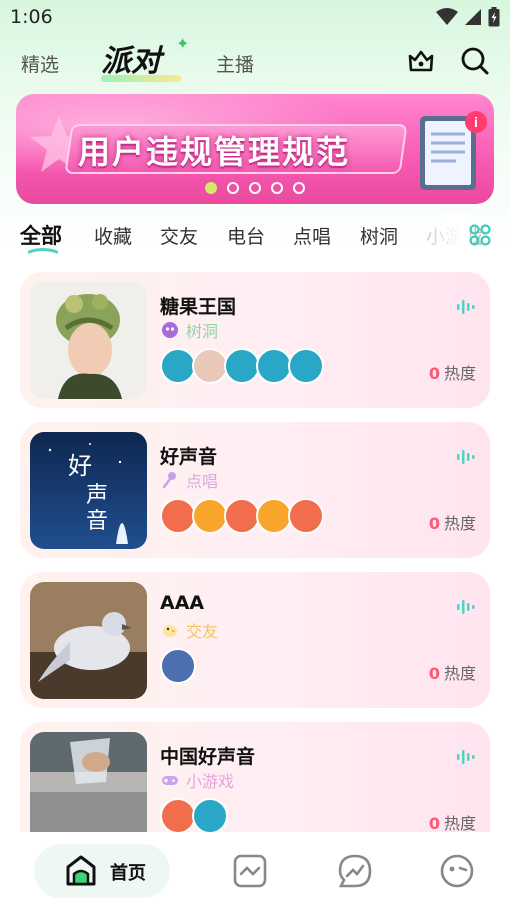 The image size is (510, 908). I want to click on wifi-icon, so click(447, 16).